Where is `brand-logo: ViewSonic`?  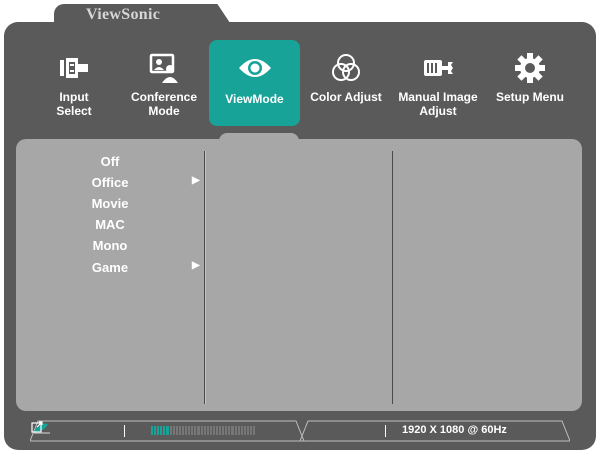
brand-logo: ViewSonic is located at coordinates (123, 14).